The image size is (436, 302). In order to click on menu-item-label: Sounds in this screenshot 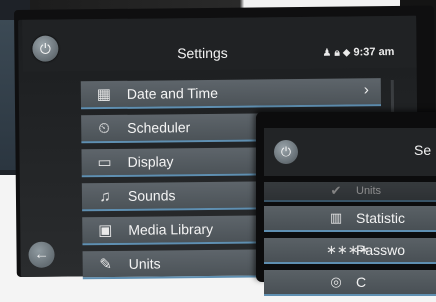, I will do `click(151, 195)`.